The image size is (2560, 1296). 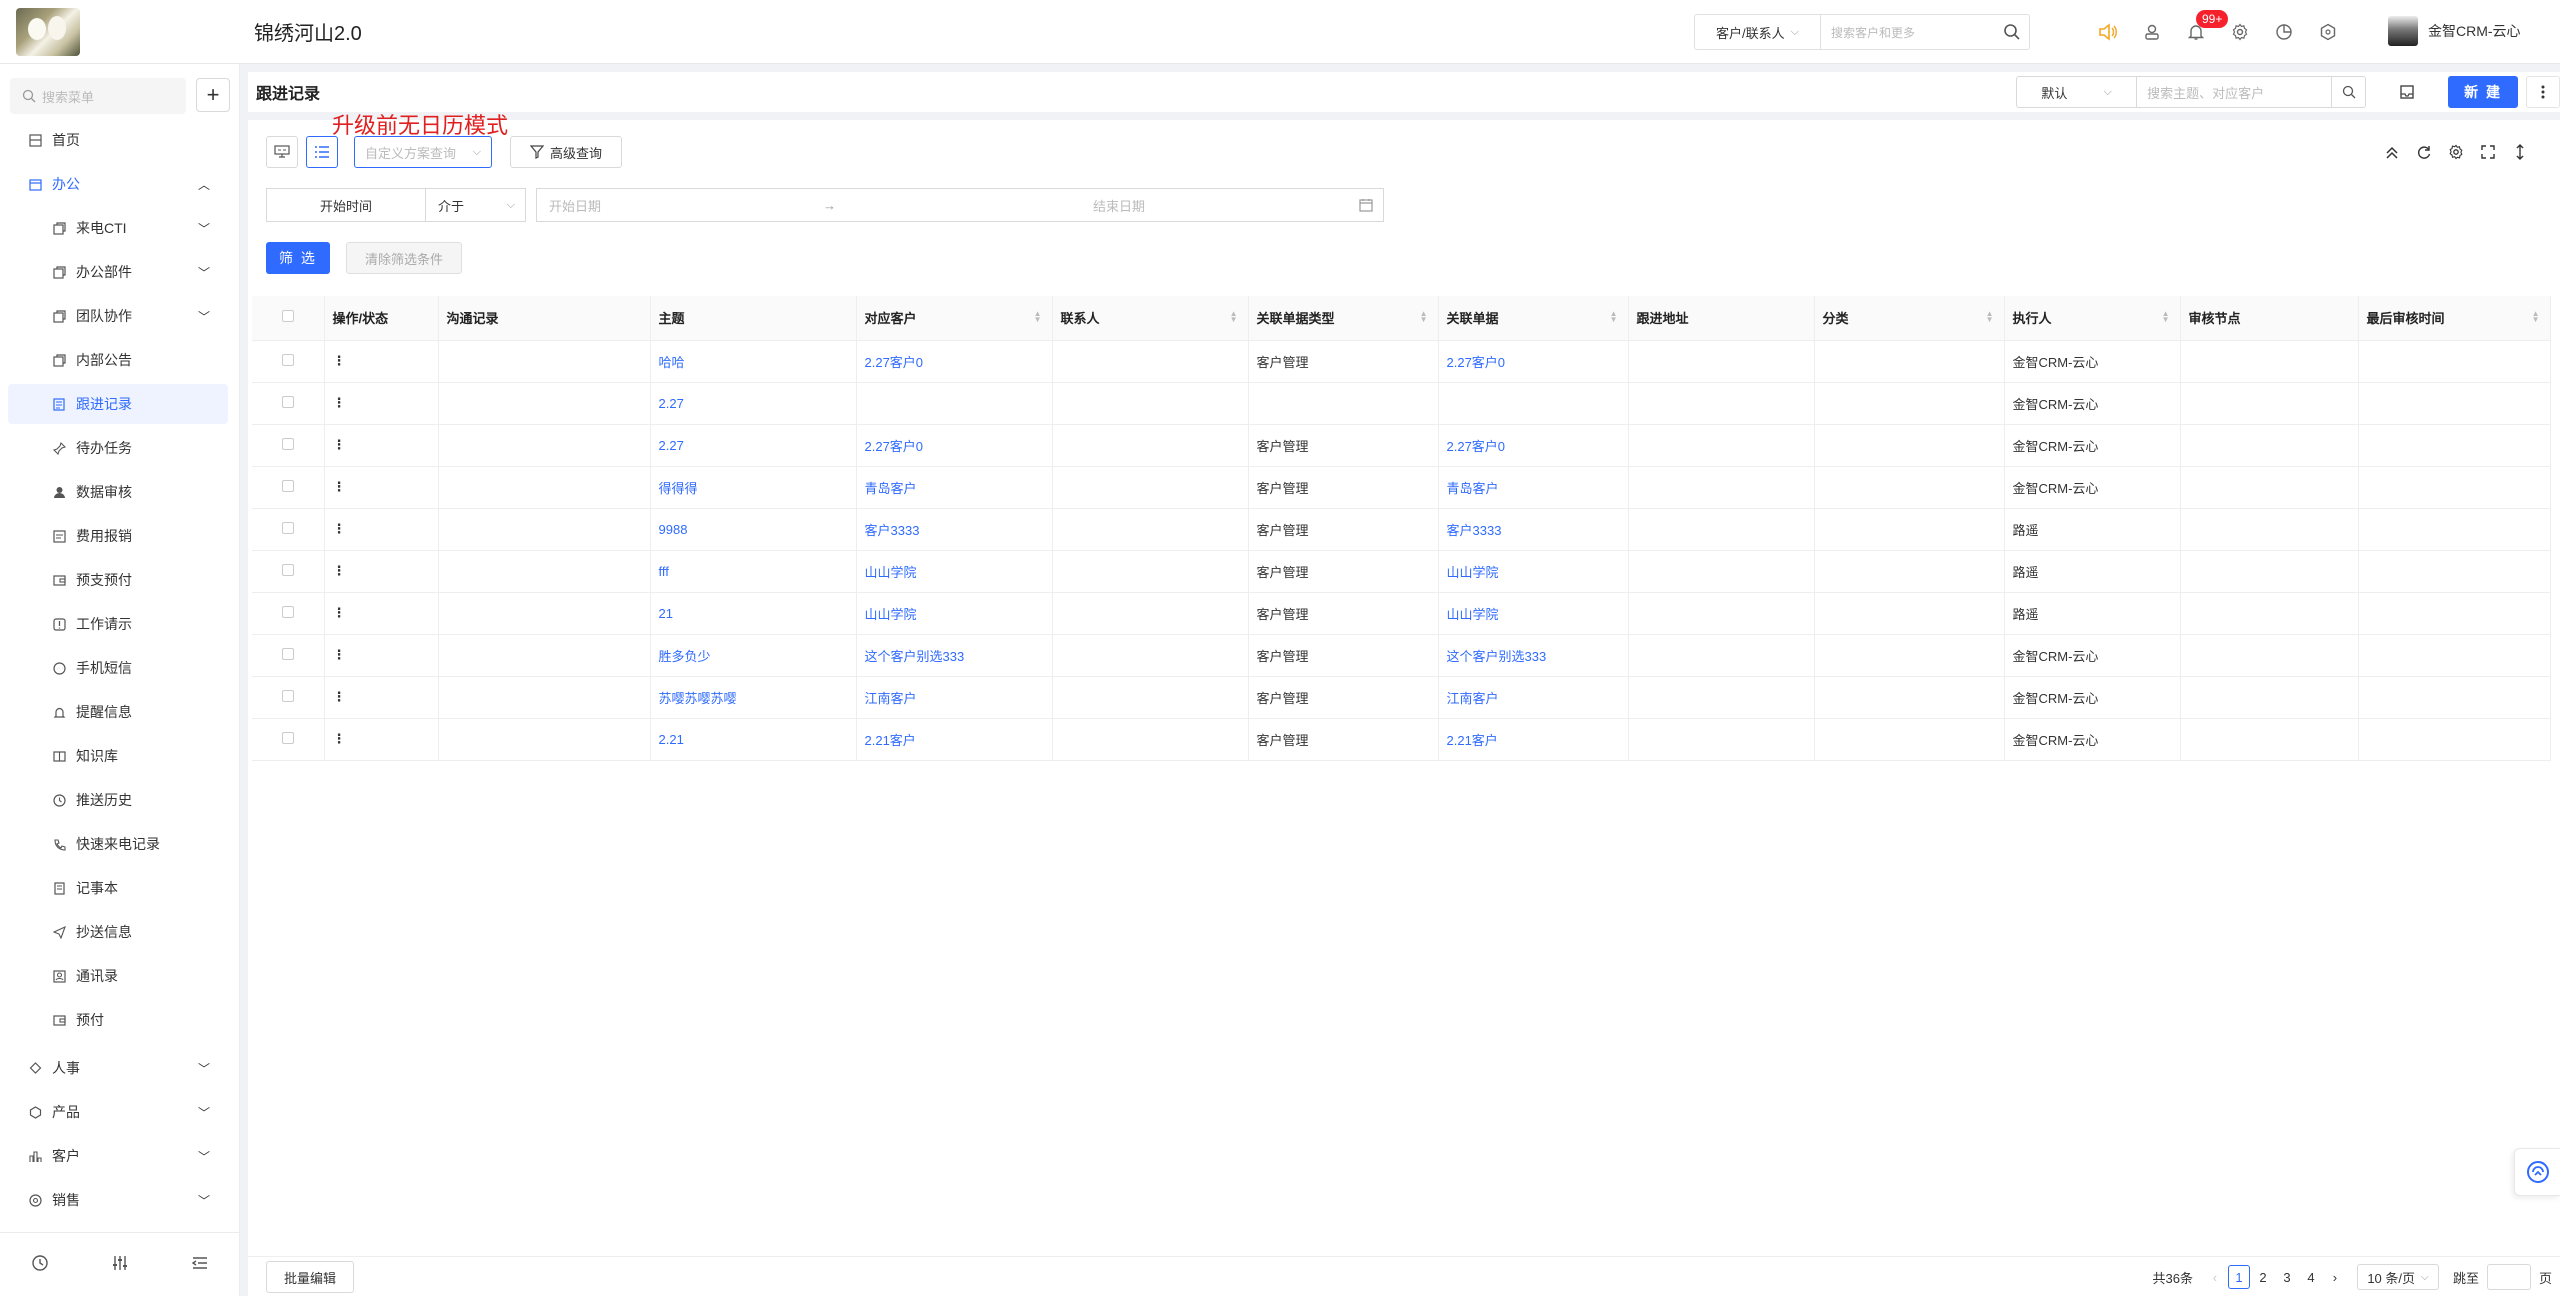 What do you see at coordinates (120, 1200) in the screenshot?
I see `sidebar-item-sales: 销售 ﹀` at bounding box center [120, 1200].